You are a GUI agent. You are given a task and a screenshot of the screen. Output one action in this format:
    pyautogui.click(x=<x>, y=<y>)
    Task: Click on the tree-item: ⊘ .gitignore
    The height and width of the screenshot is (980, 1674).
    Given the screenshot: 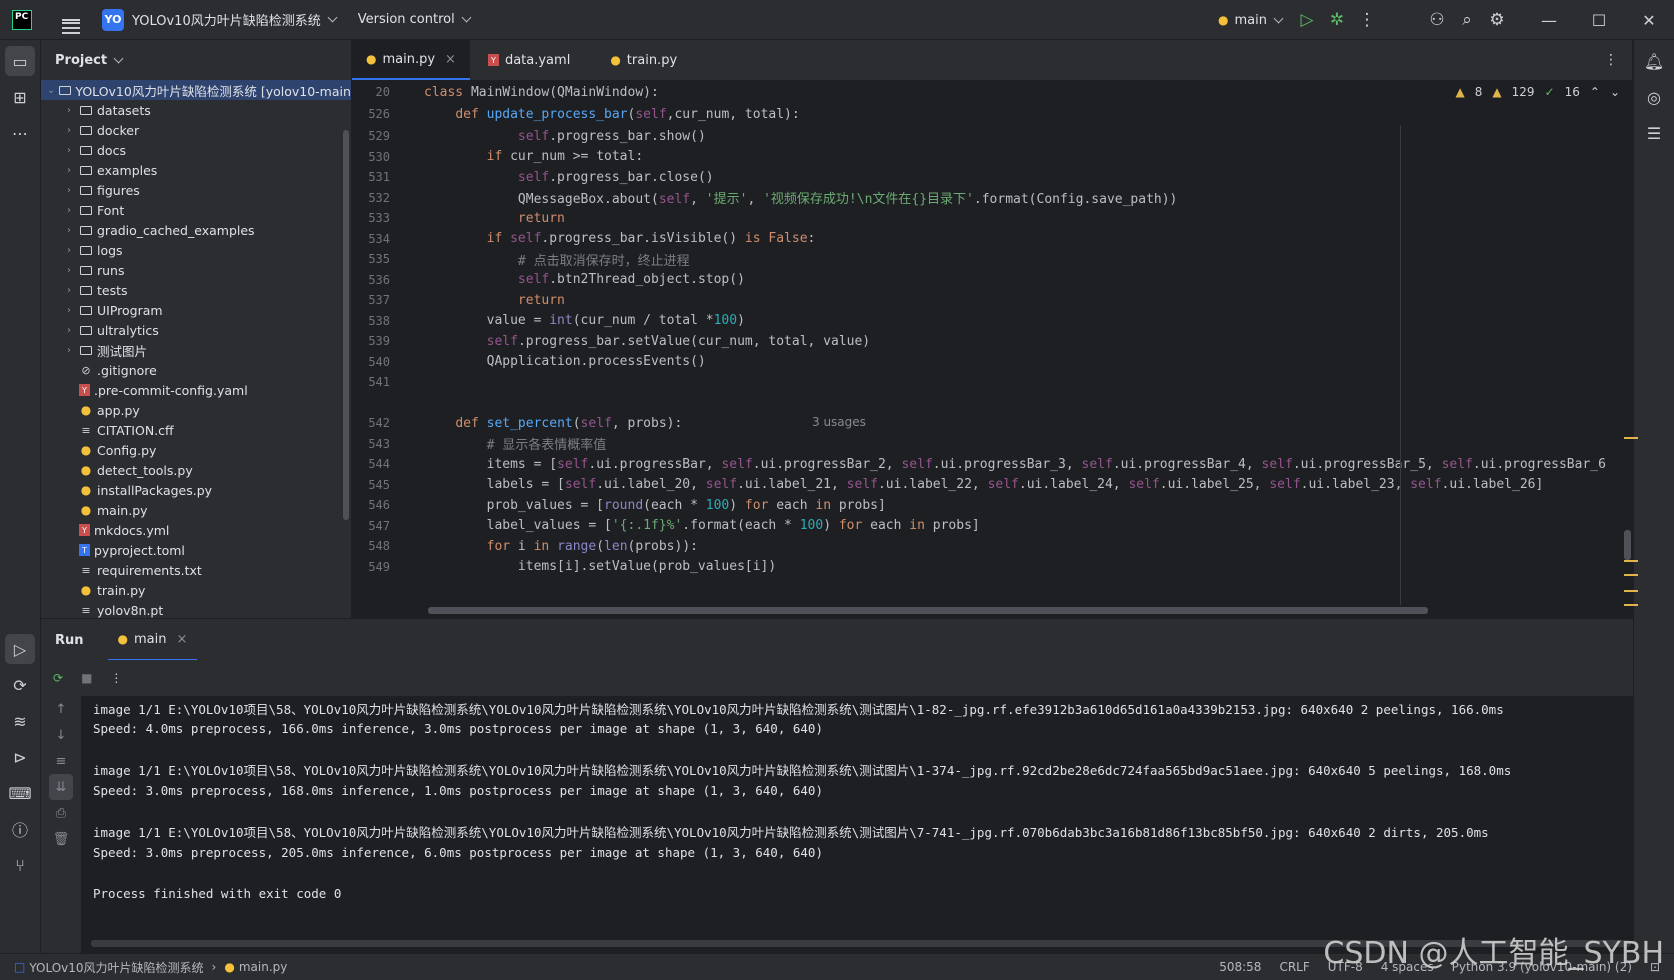 What is the action you would take?
    pyautogui.click(x=196, y=370)
    